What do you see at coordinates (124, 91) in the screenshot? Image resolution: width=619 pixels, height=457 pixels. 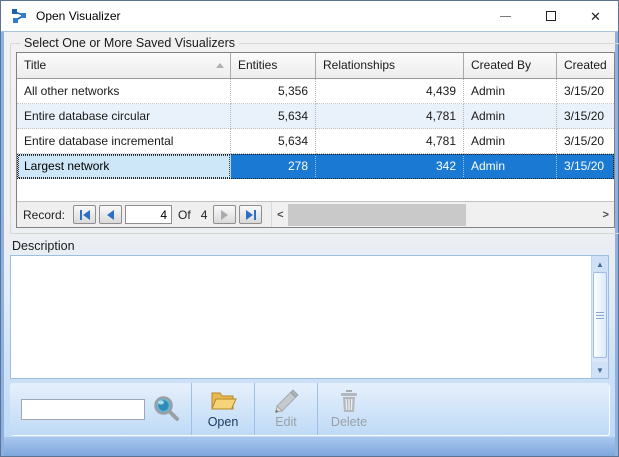 I see `cell-title: All other networks` at bounding box center [124, 91].